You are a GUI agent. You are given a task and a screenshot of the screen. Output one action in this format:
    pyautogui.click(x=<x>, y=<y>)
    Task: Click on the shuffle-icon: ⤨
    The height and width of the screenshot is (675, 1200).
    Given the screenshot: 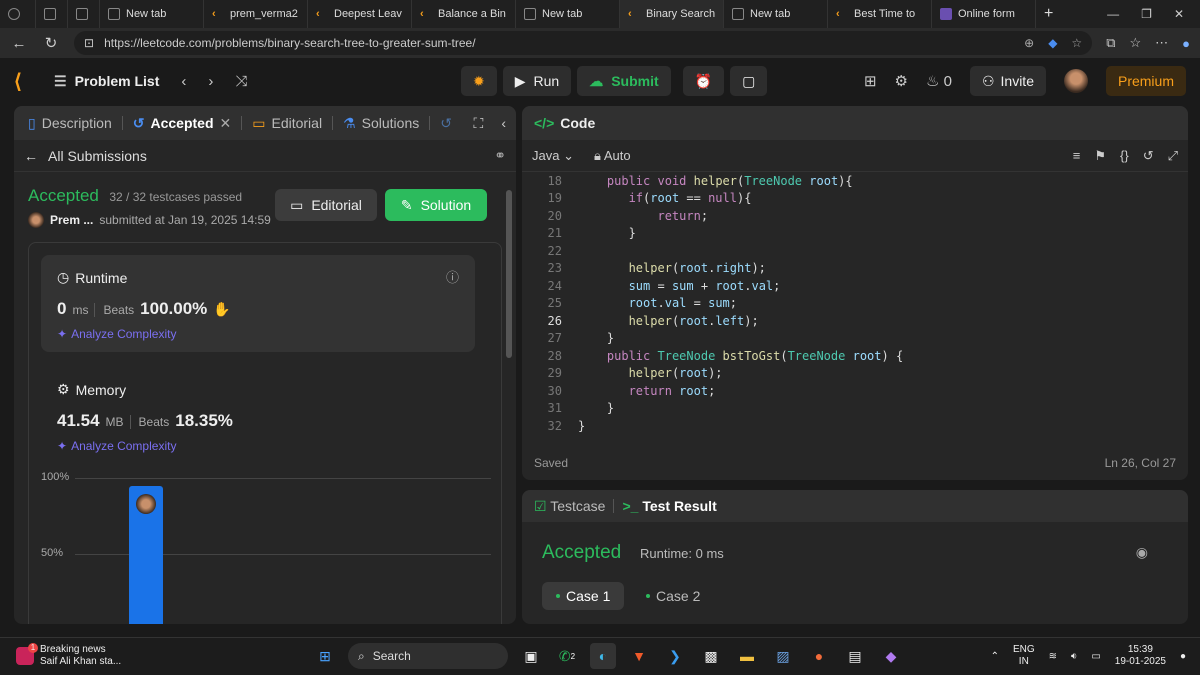 What is the action you would take?
    pyautogui.click(x=241, y=81)
    